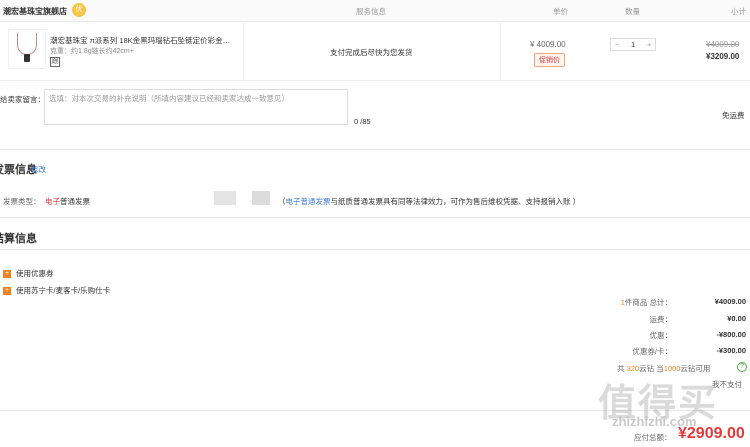 The height and width of the screenshot is (447, 750). Describe the element at coordinates (731, 350) in the screenshot. I see `coupon-value: -¥300.00` at that location.